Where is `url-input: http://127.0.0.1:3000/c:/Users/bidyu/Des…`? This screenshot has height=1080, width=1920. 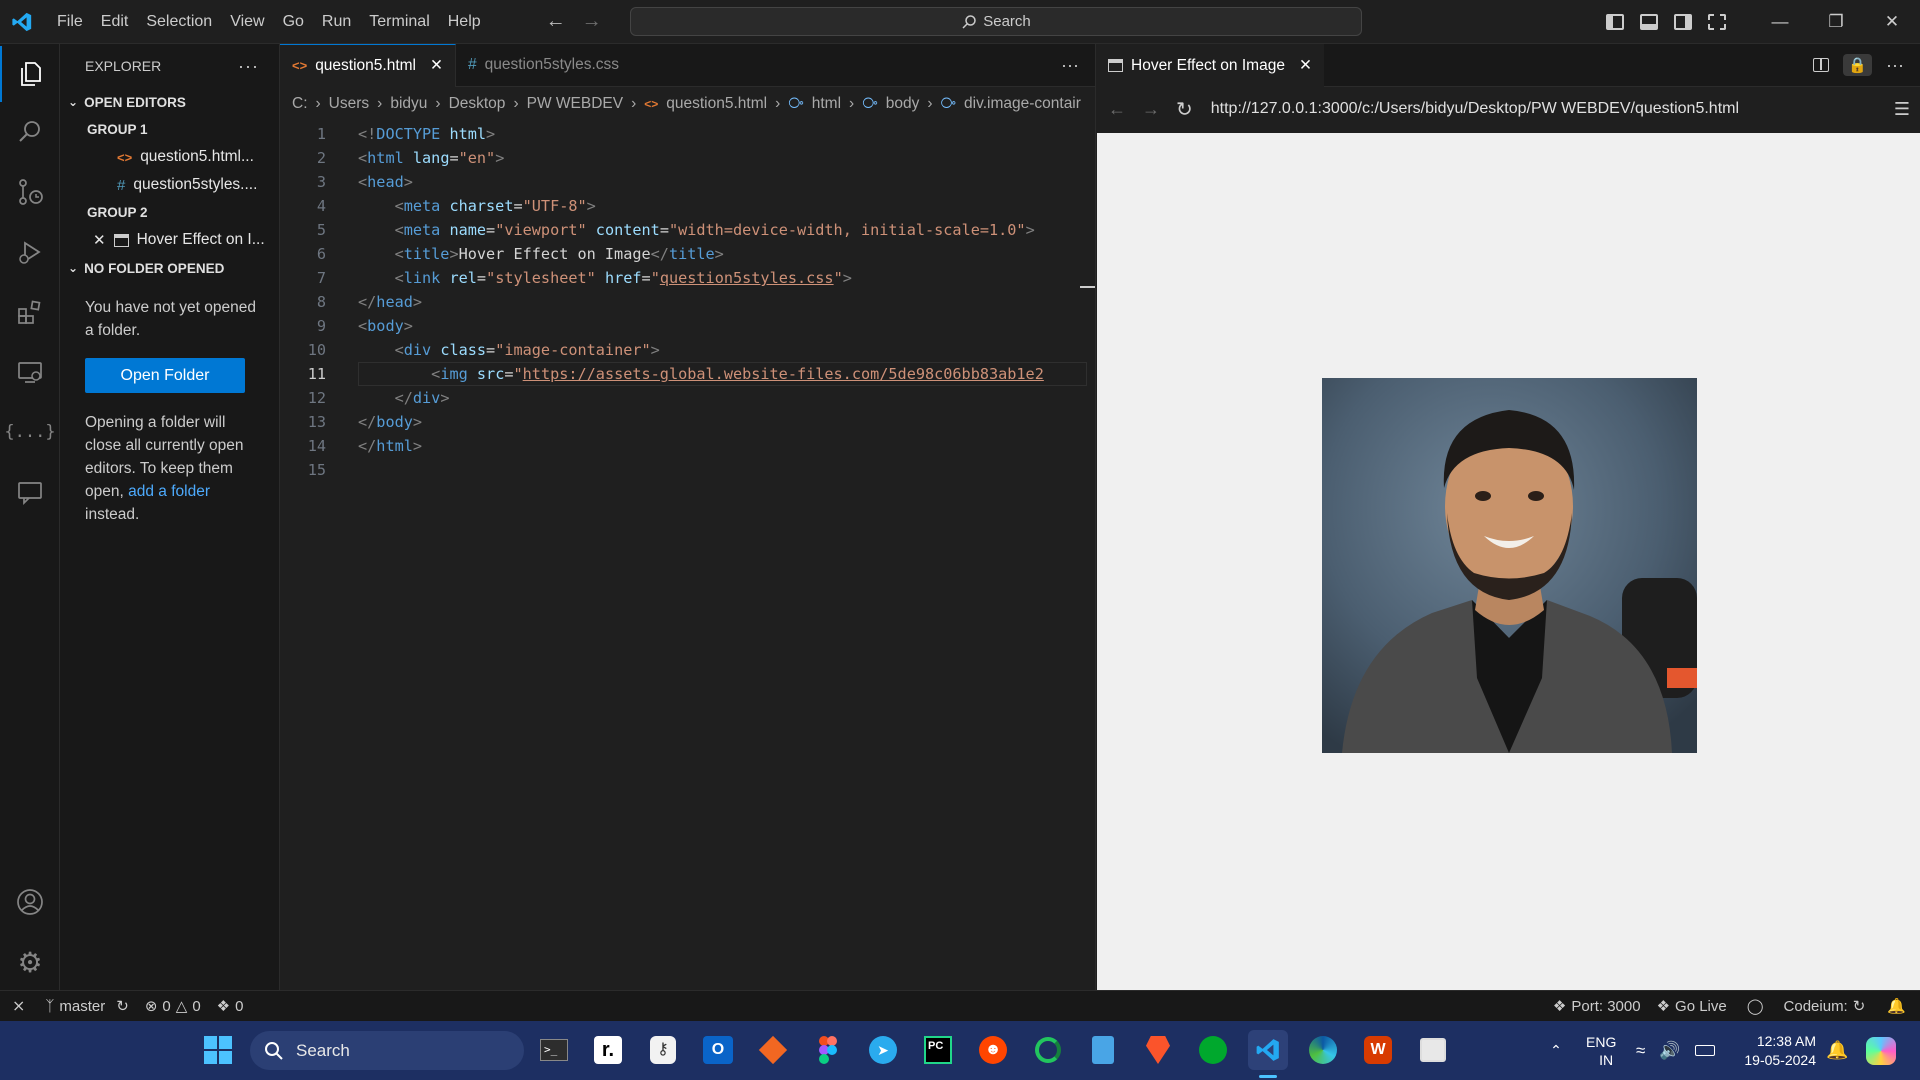
url-input: http://127.0.0.1:3000/c:/Users/bidyu/Des… is located at coordinates (1535, 109).